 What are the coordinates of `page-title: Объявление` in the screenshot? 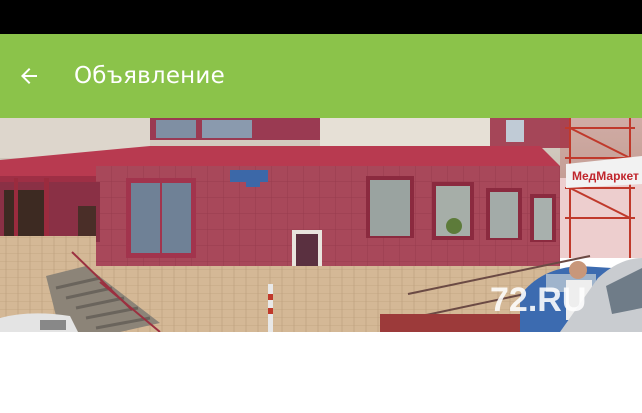 It's located at (149, 76).